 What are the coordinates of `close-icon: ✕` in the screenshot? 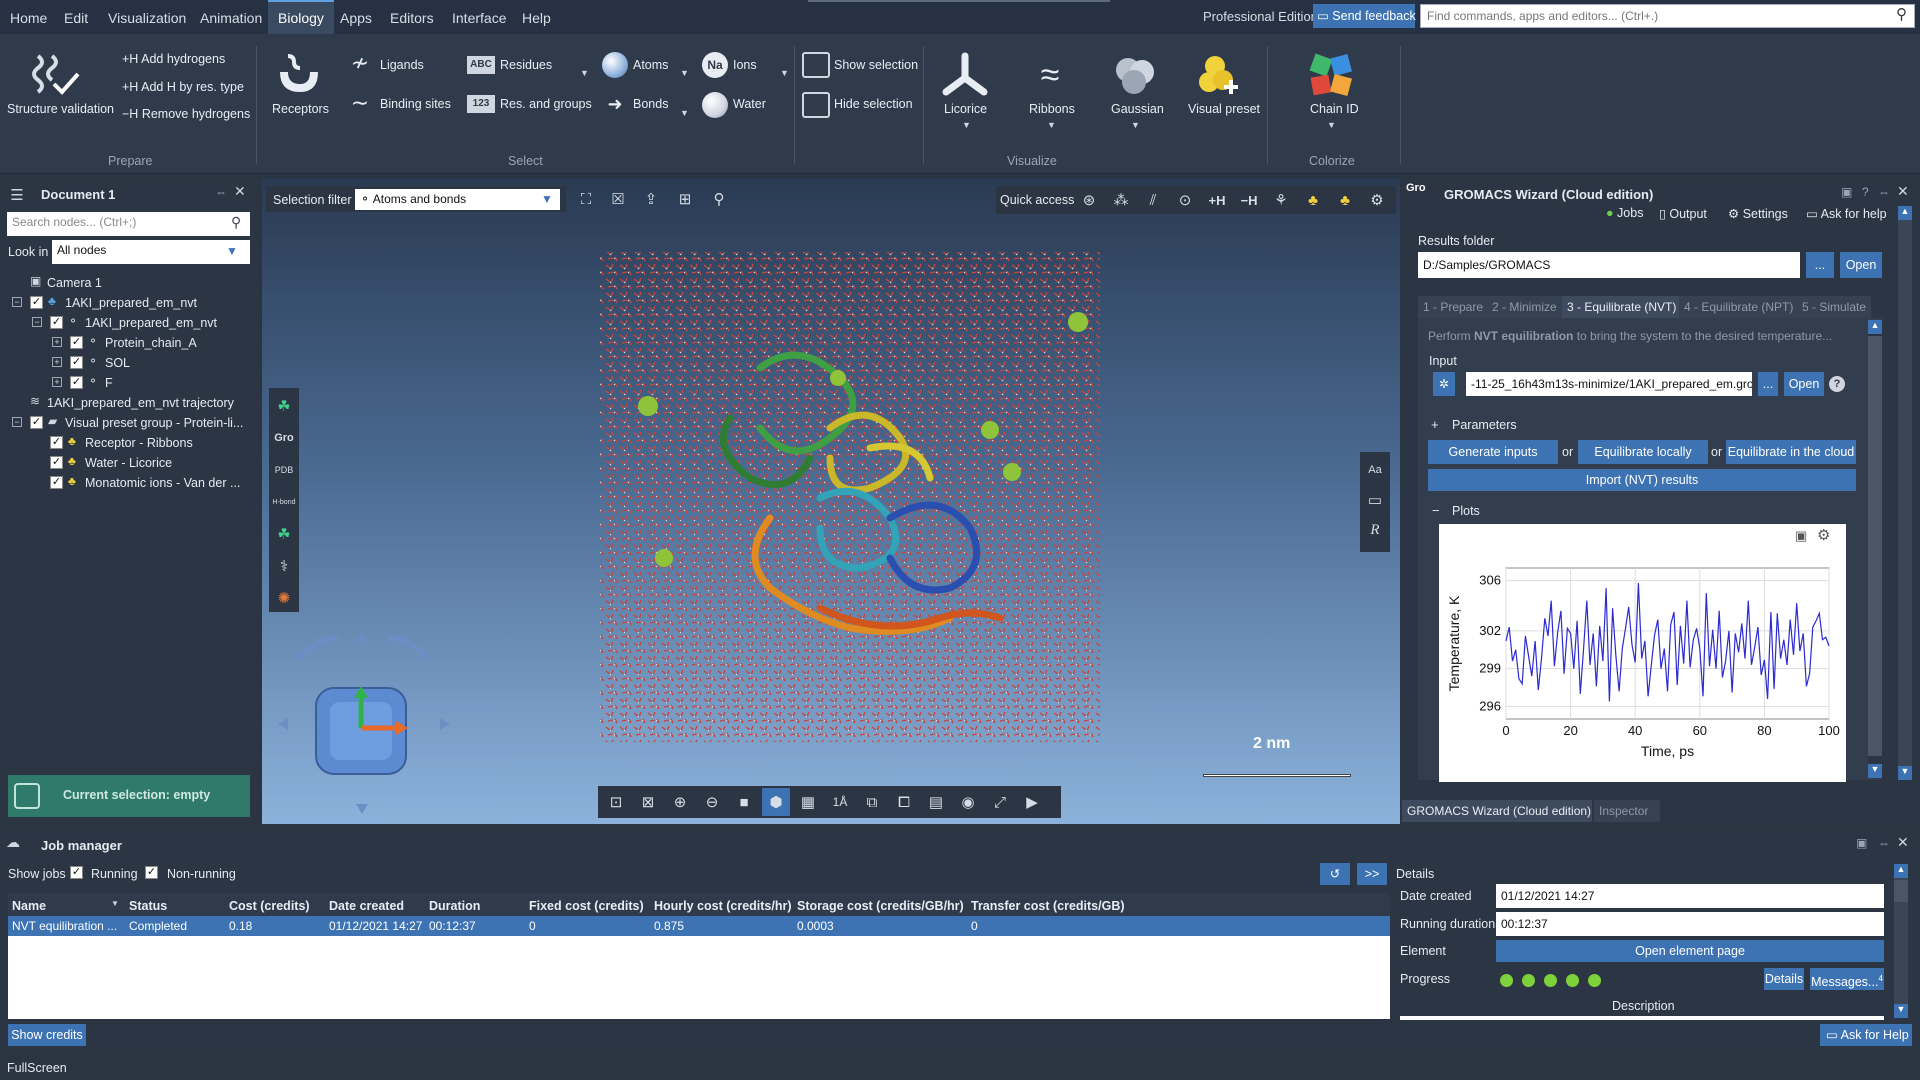 It's located at (1903, 842).